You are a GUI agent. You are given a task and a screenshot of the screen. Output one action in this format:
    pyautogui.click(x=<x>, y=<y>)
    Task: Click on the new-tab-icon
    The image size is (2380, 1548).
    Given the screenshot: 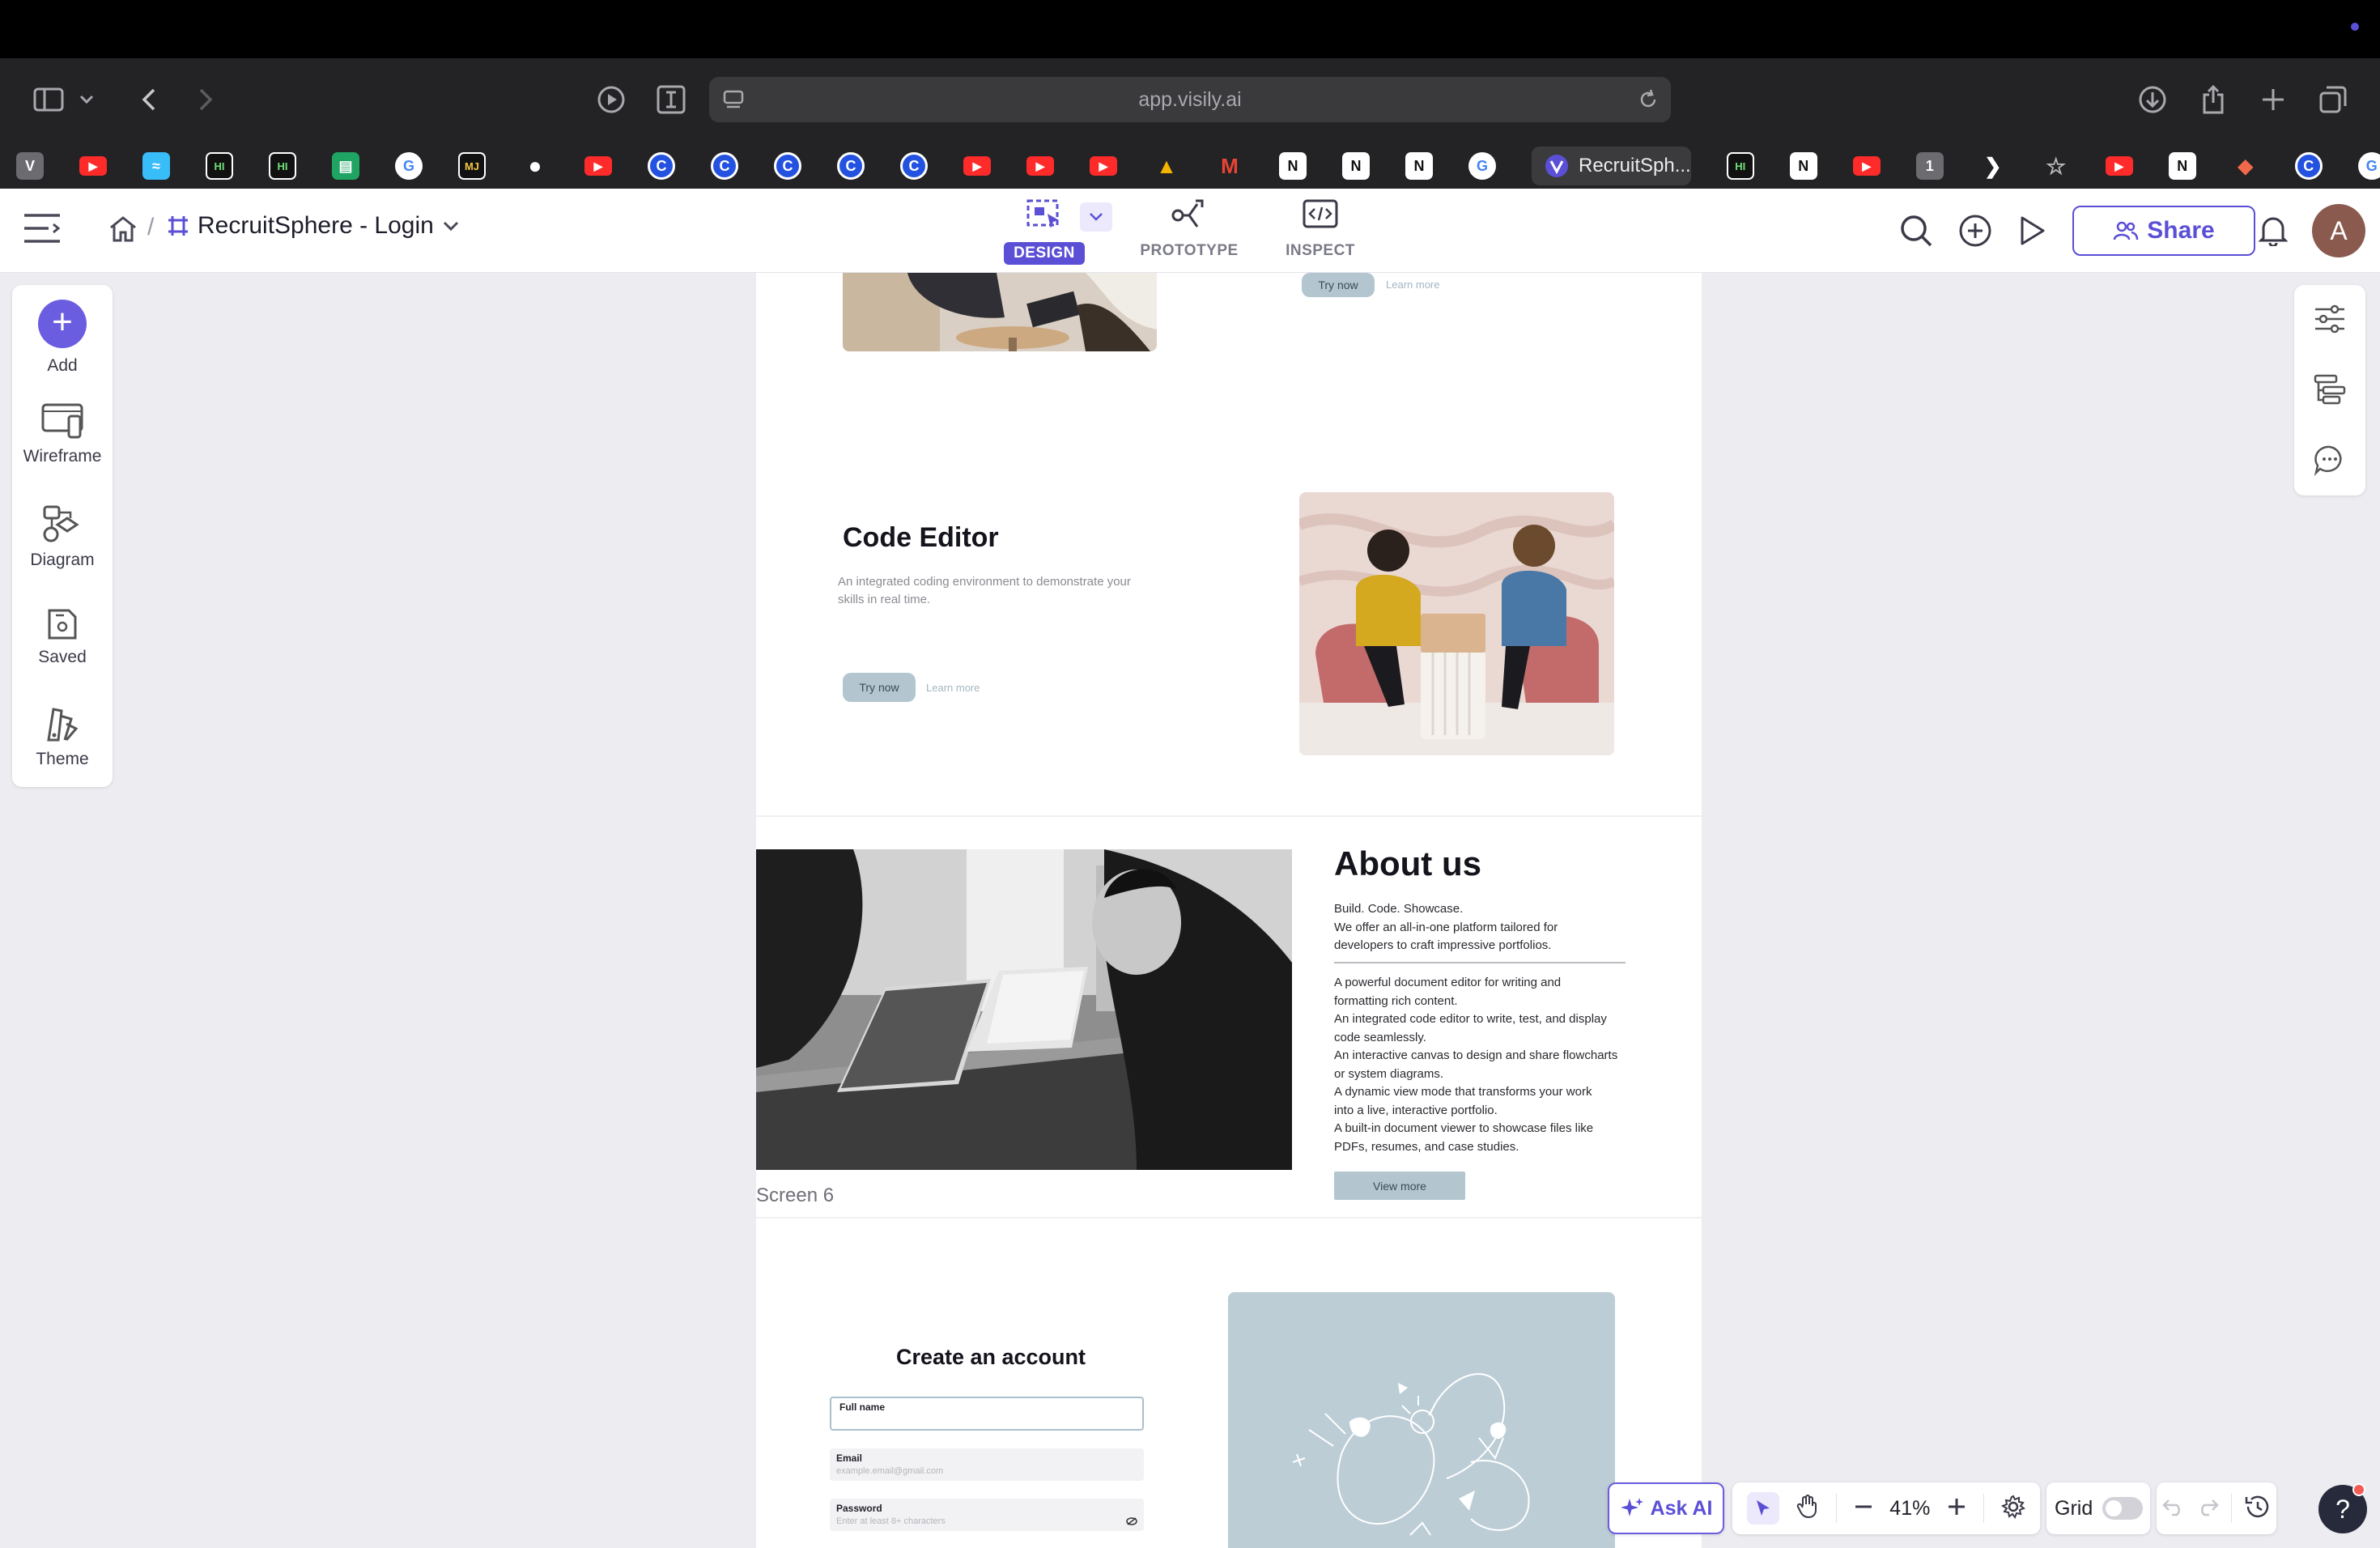 What is the action you would take?
    pyautogui.click(x=2273, y=100)
    